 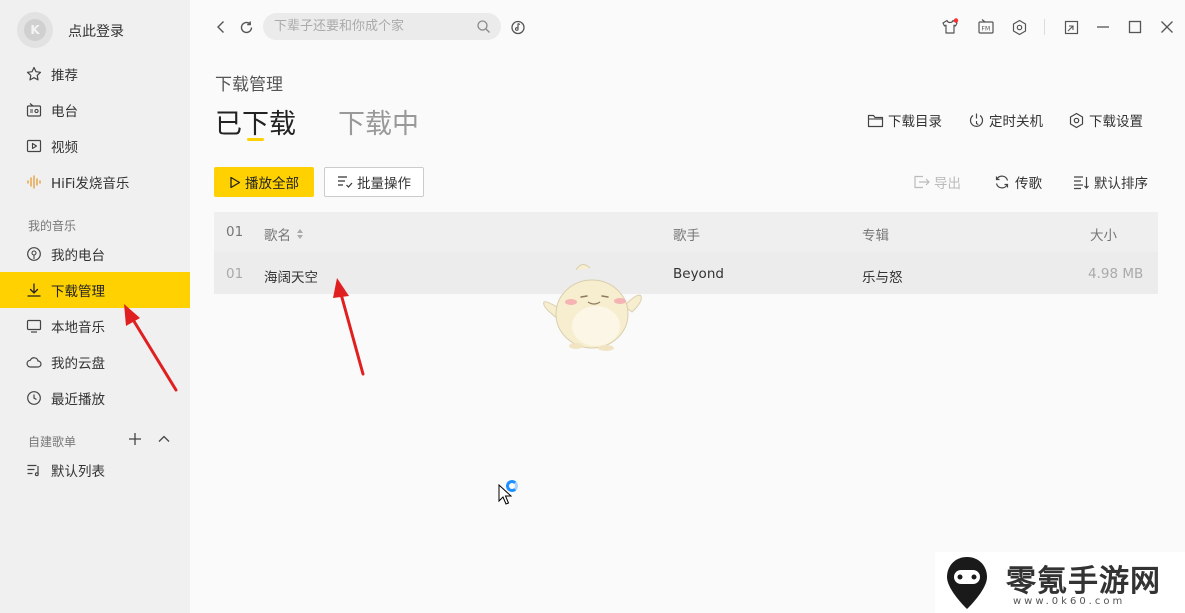 I want to click on batch-operation-button: 批量操作, so click(x=374, y=182).